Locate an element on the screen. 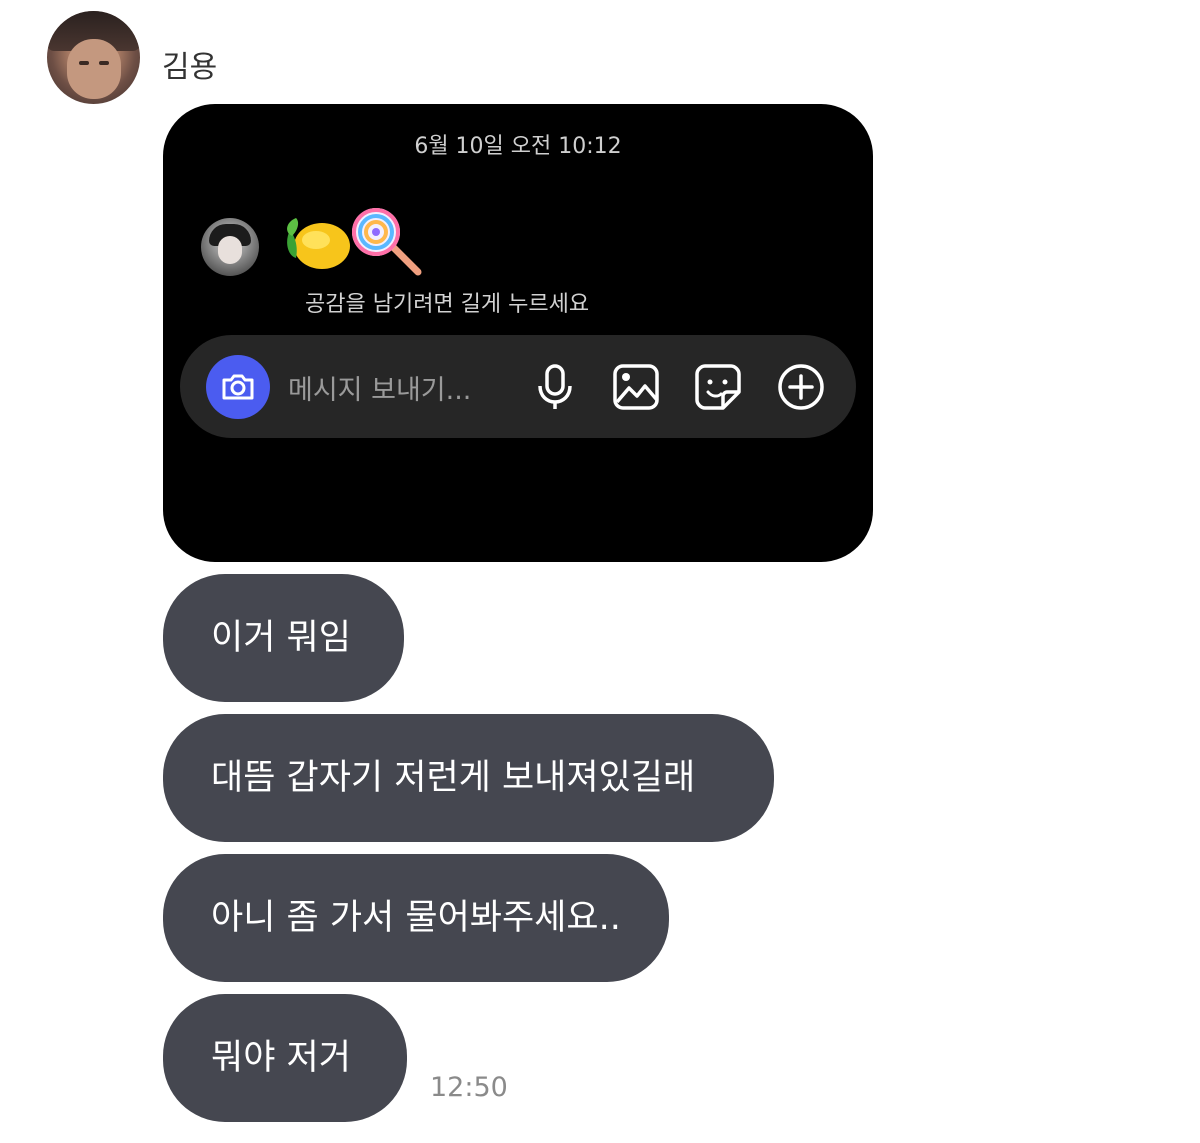 This screenshot has height=1143, width=1200. message-bubble: 대뜸 갑자기 저런게 보내져있길래 is located at coordinates (468, 778).